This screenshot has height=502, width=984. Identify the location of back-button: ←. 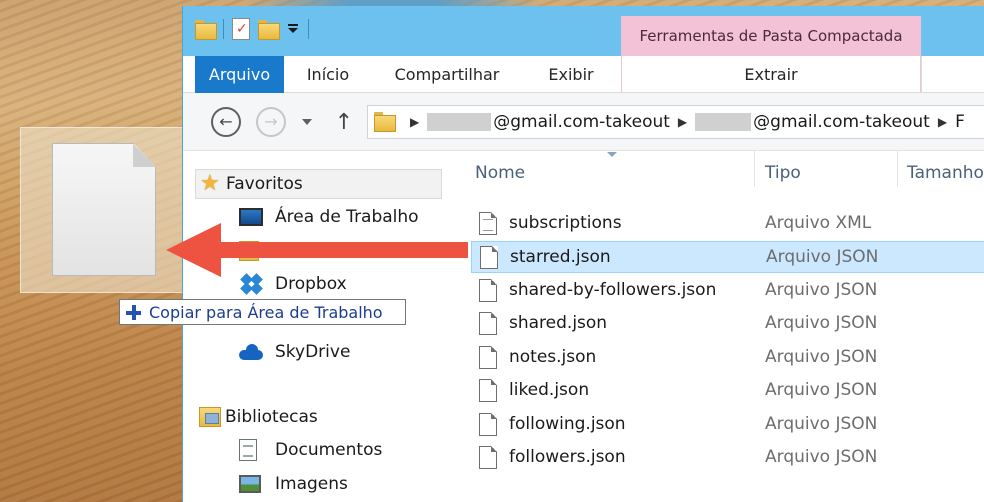
(226, 122).